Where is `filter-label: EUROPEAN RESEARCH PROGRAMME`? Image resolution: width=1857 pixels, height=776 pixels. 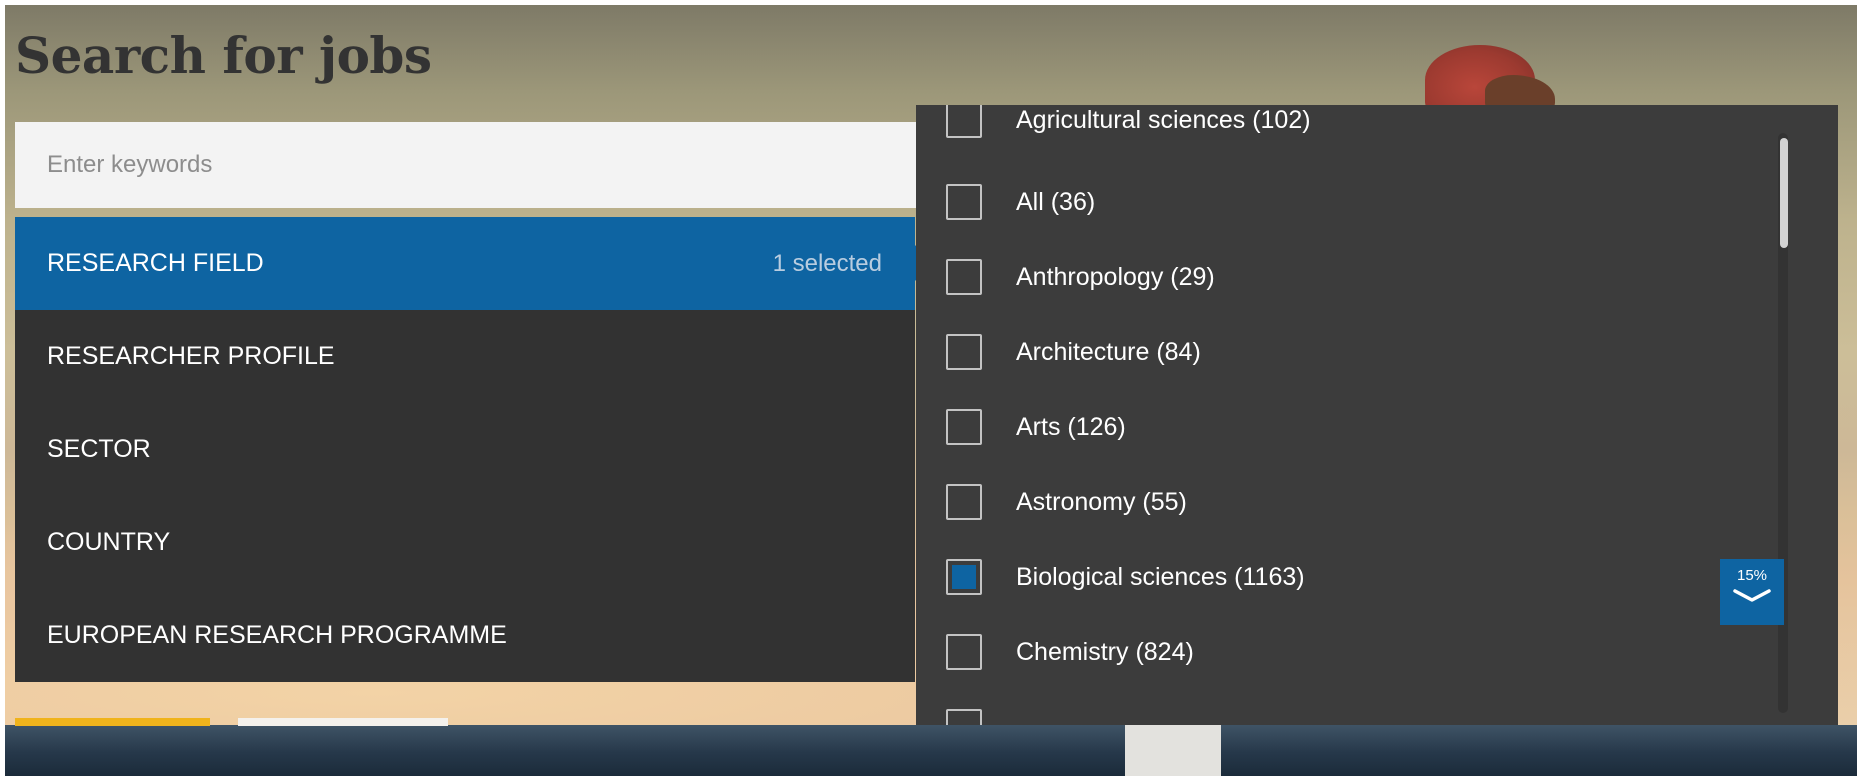
filter-label: EUROPEAN RESEARCH PROGRAMME is located at coordinates (277, 635).